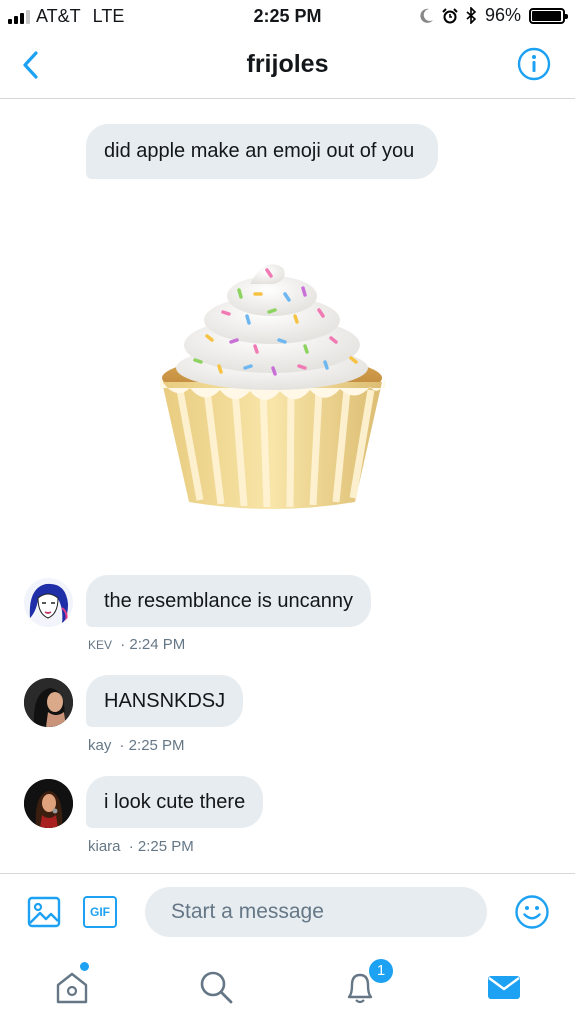 This screenshot has width=575, height=1023. I want to click on status-icons: 96%, so click(494, 15).